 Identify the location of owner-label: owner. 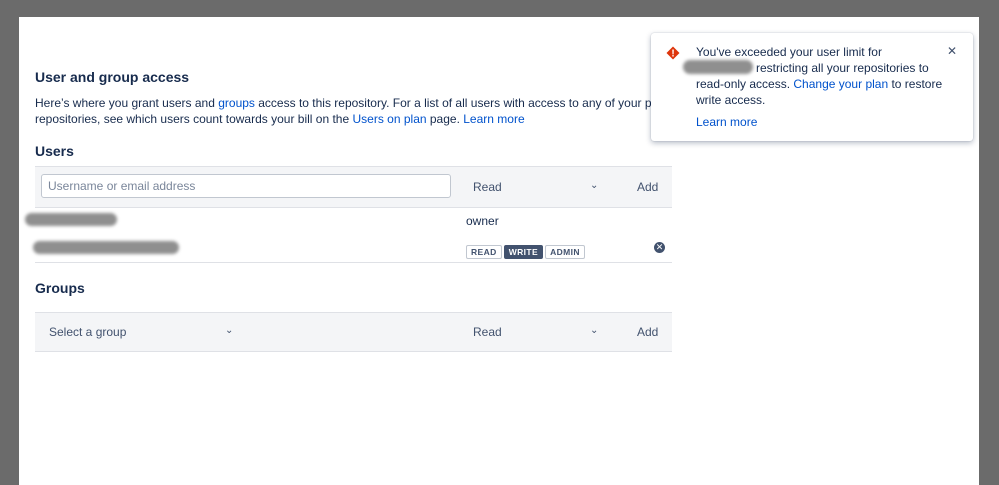
(482, 221).